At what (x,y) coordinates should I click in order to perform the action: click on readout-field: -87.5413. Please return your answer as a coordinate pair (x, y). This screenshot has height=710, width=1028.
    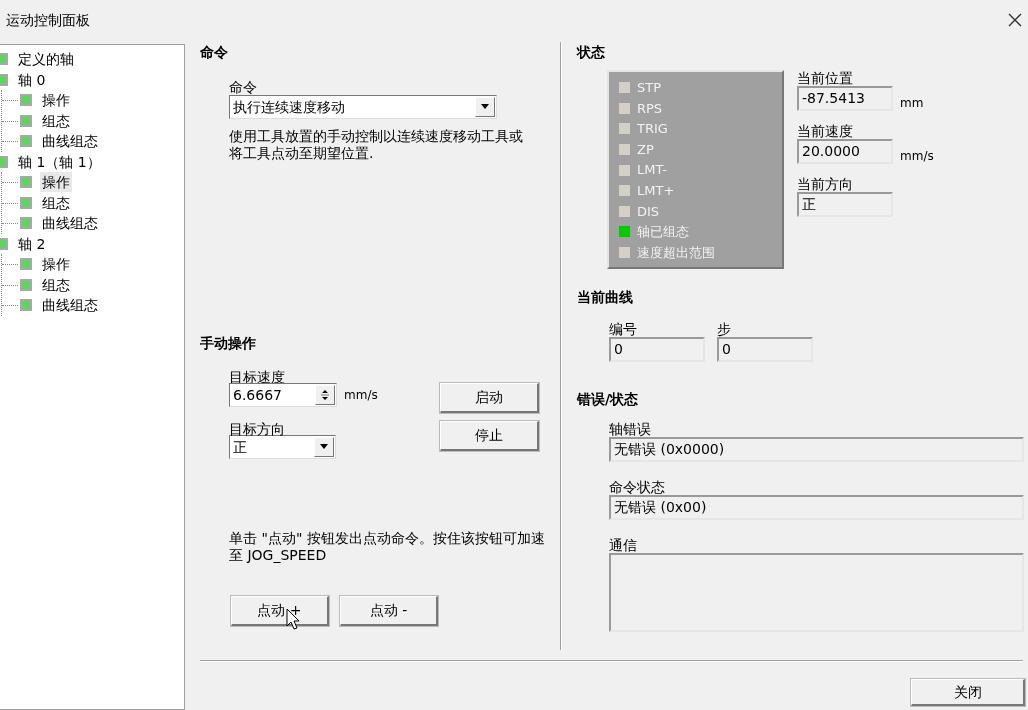
    Looking at the image, I should click on (845, 98).